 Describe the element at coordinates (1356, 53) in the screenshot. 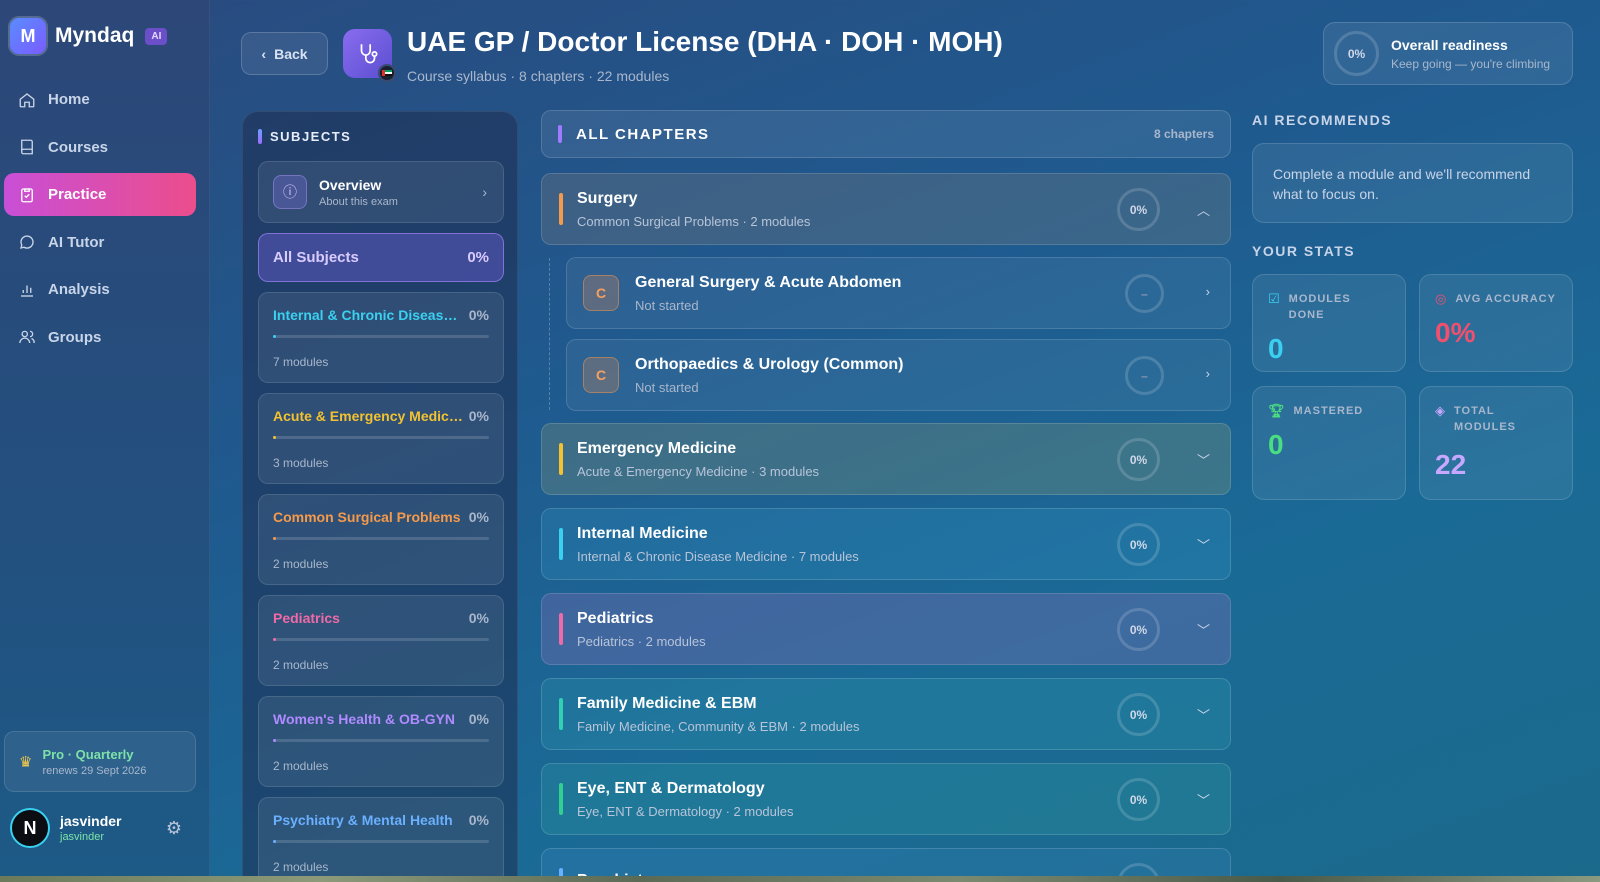

I see `readiness-ring: 0%` at that location.